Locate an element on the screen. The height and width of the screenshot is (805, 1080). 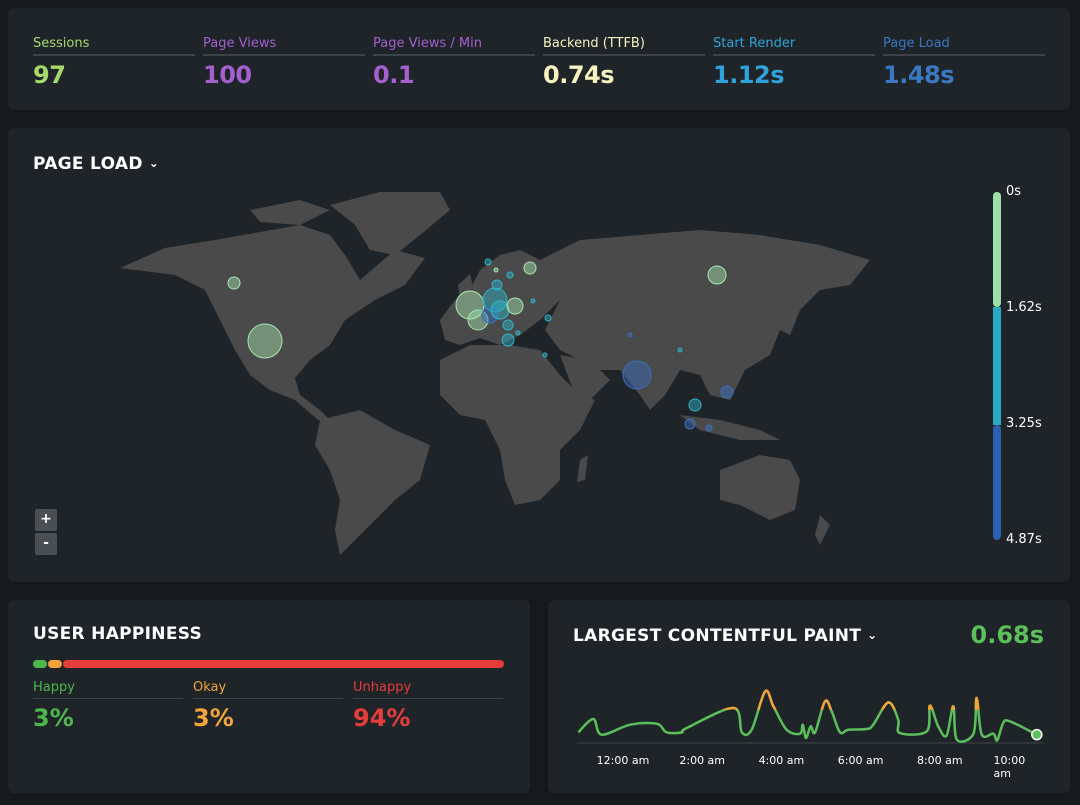
happy-stat: Happy 3% is located at coordinates (108, 706).